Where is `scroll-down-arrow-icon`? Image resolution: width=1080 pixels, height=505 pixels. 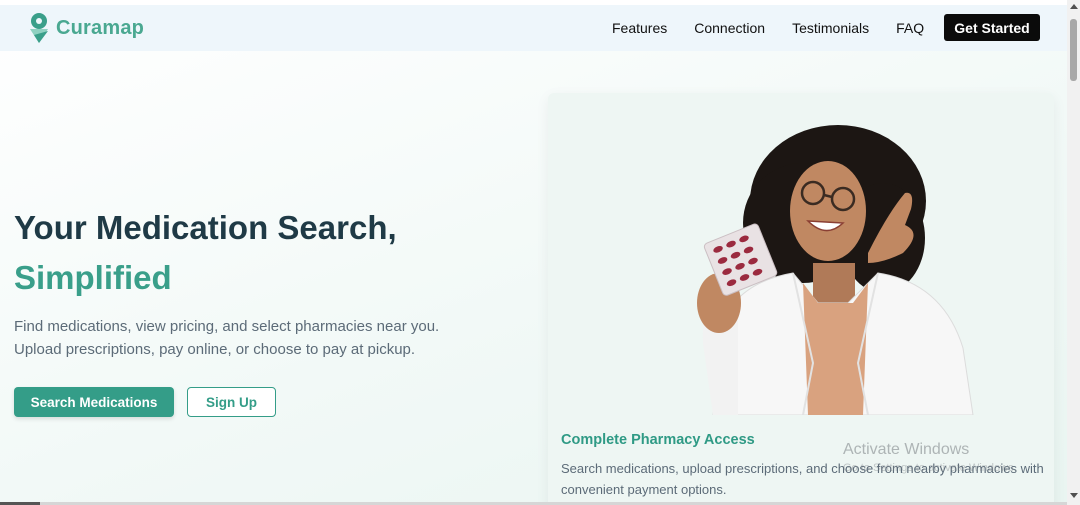
scroll-down-arrow-icon is located at coordinates (1074, 495).